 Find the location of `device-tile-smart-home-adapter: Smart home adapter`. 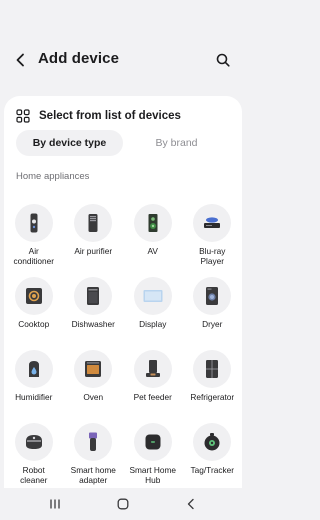

device-tile-smart-home-adapter: Smart home adapter is located at coordinates (94, 459).